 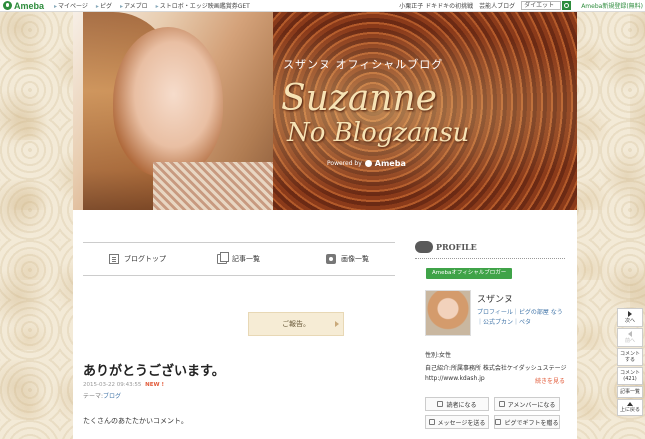 What do you see at coordinates (495, 300) in the screenshot?
I see `profile-name: スザンヌ` at bounding box center [495, 300].